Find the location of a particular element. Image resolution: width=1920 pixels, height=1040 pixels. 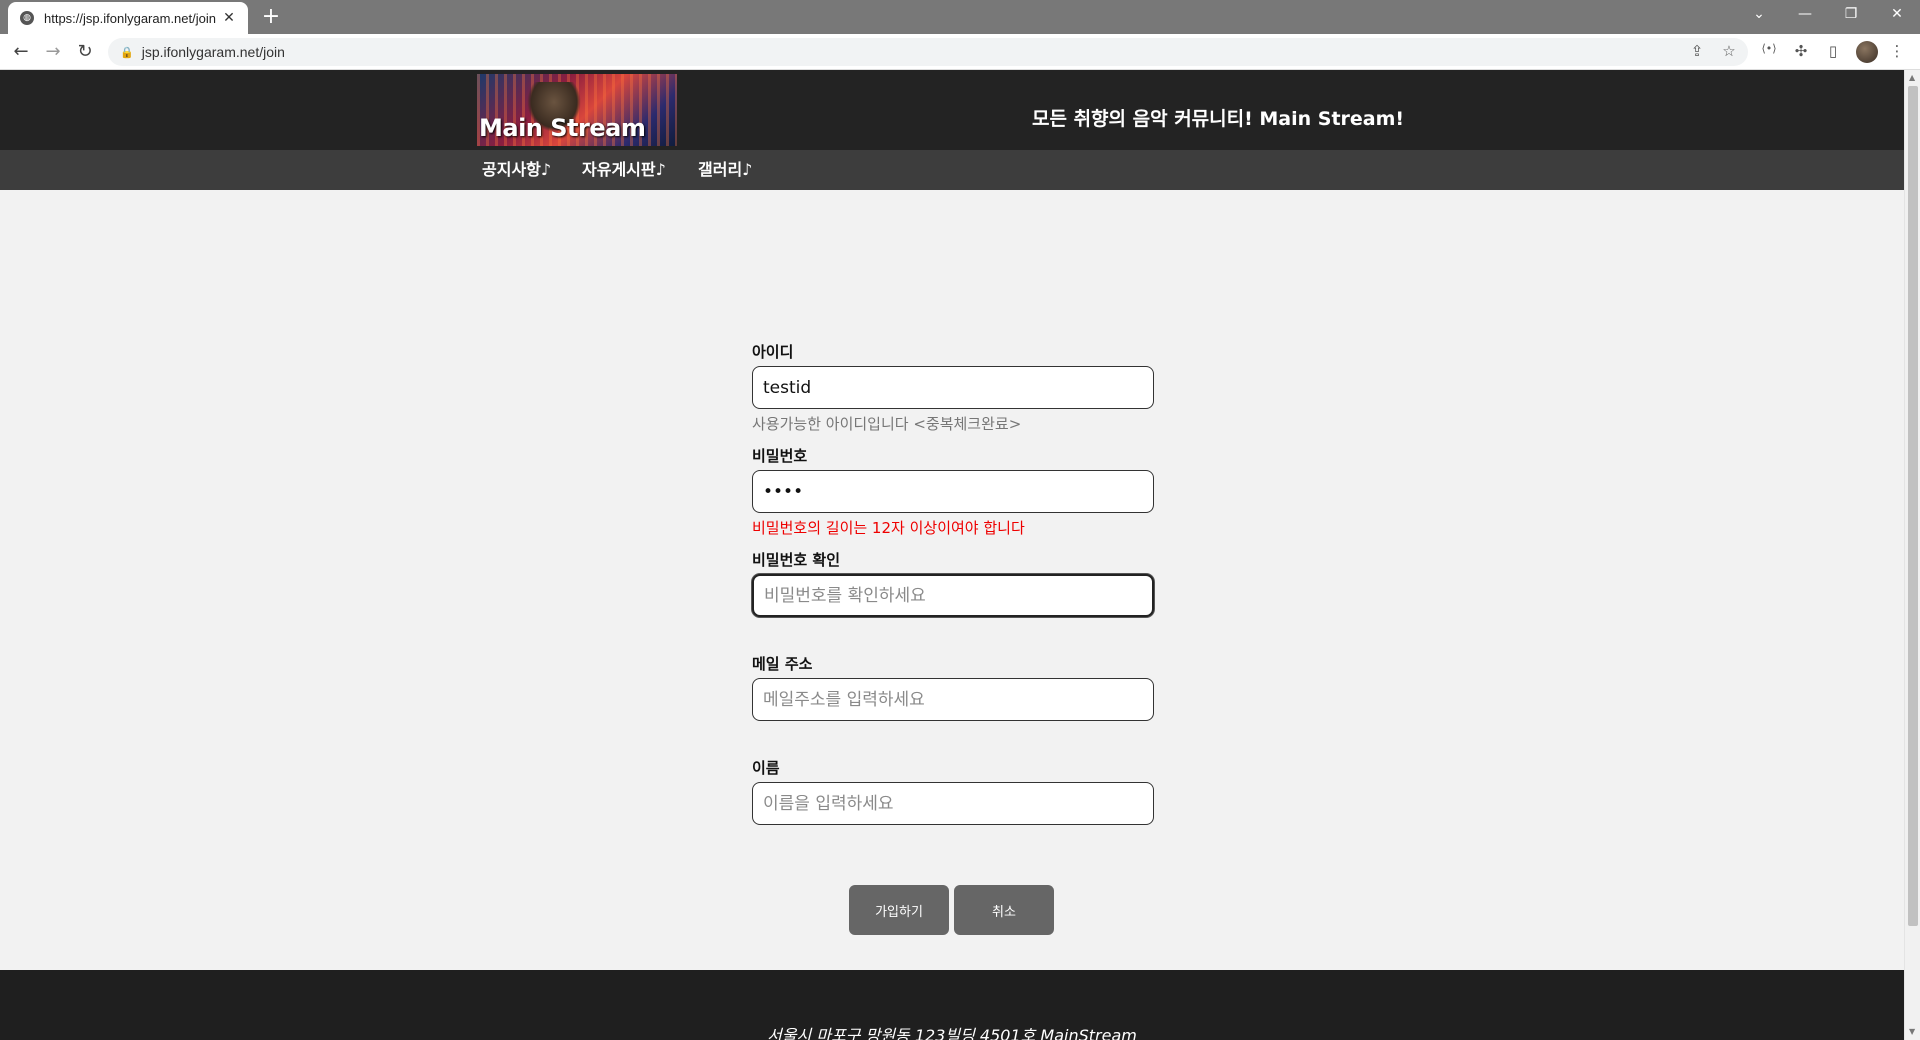

share-icon: ⇪ is located at coordinates (1697, 51).